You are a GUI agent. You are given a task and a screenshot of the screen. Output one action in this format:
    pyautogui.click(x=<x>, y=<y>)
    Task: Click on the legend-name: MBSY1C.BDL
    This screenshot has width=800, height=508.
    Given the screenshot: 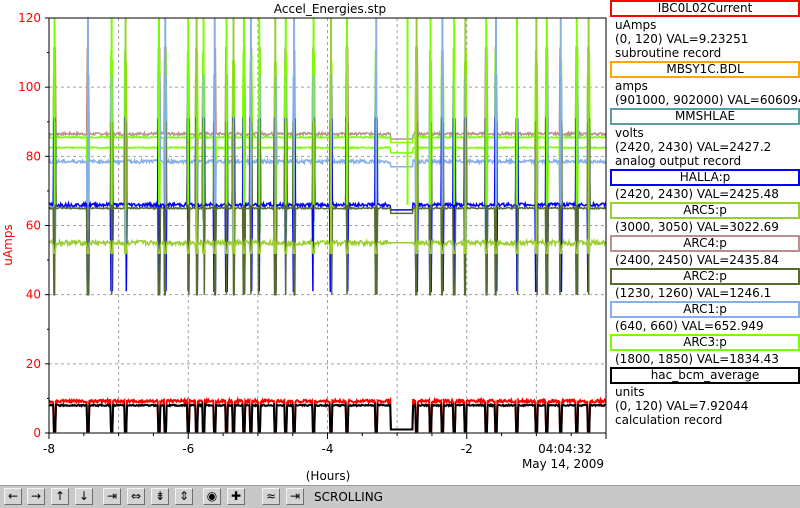 What is the action you would take?
    pyautogui.click(x=705, y=69)
    